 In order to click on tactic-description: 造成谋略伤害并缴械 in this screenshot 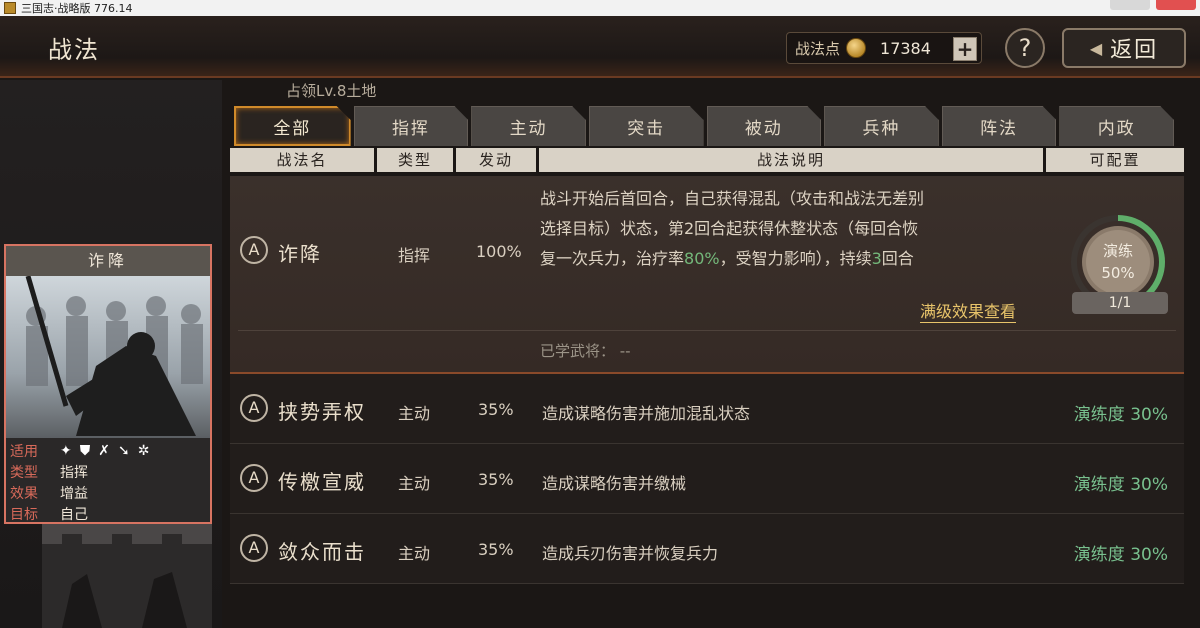, I will do `click(614, 483)`.